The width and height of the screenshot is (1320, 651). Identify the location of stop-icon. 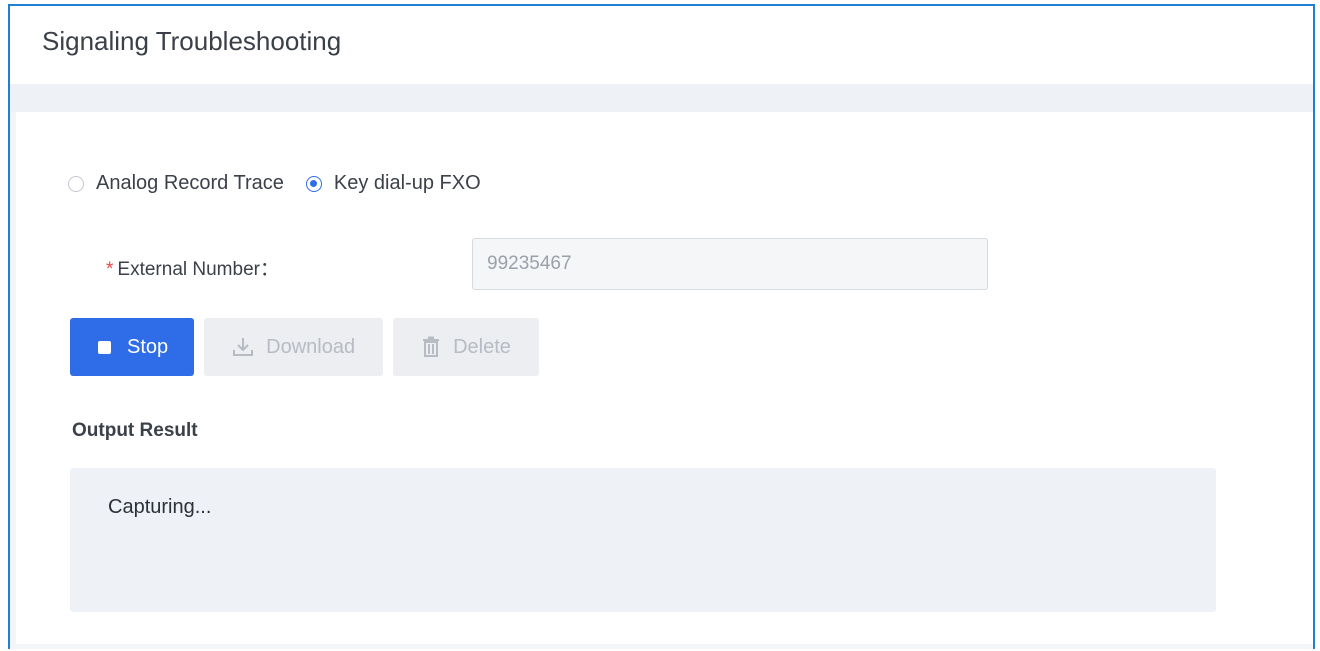
(104, 347).